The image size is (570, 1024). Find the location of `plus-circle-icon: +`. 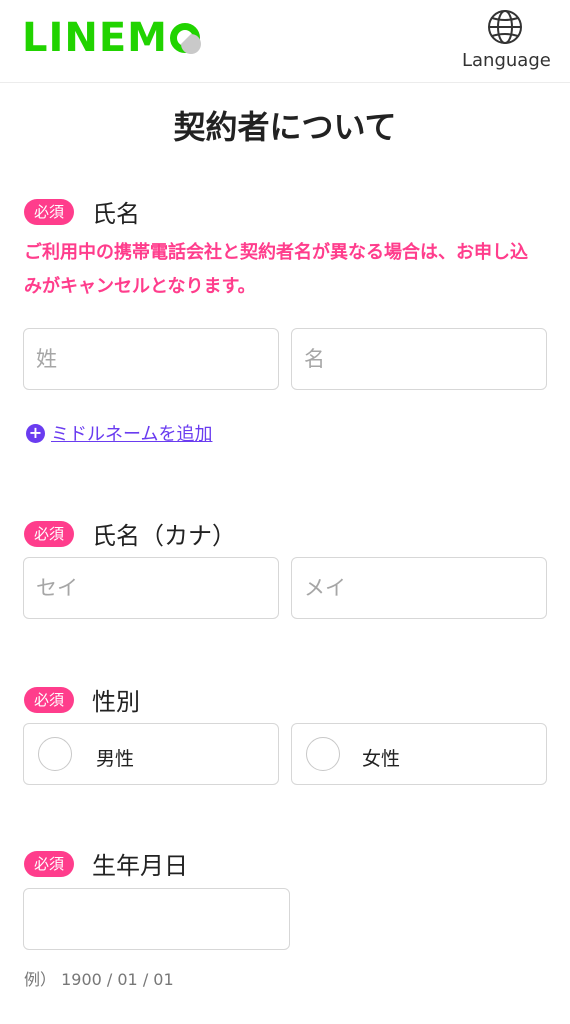

plus-circle-icon: + is located at coordinates (35, 433).